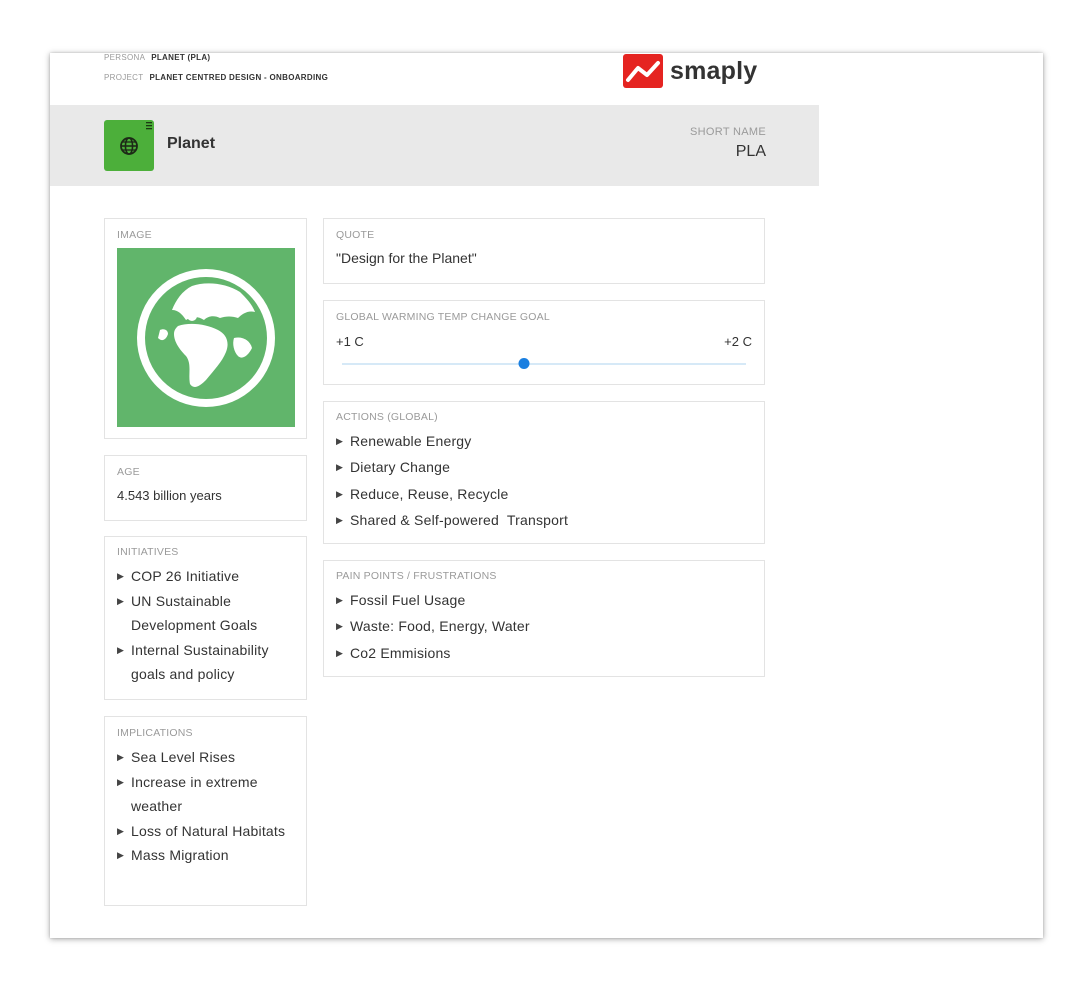 This screenshot has width=1080, height=995. I want to click on smaply-logo-text: smaply, so click(714, 70).